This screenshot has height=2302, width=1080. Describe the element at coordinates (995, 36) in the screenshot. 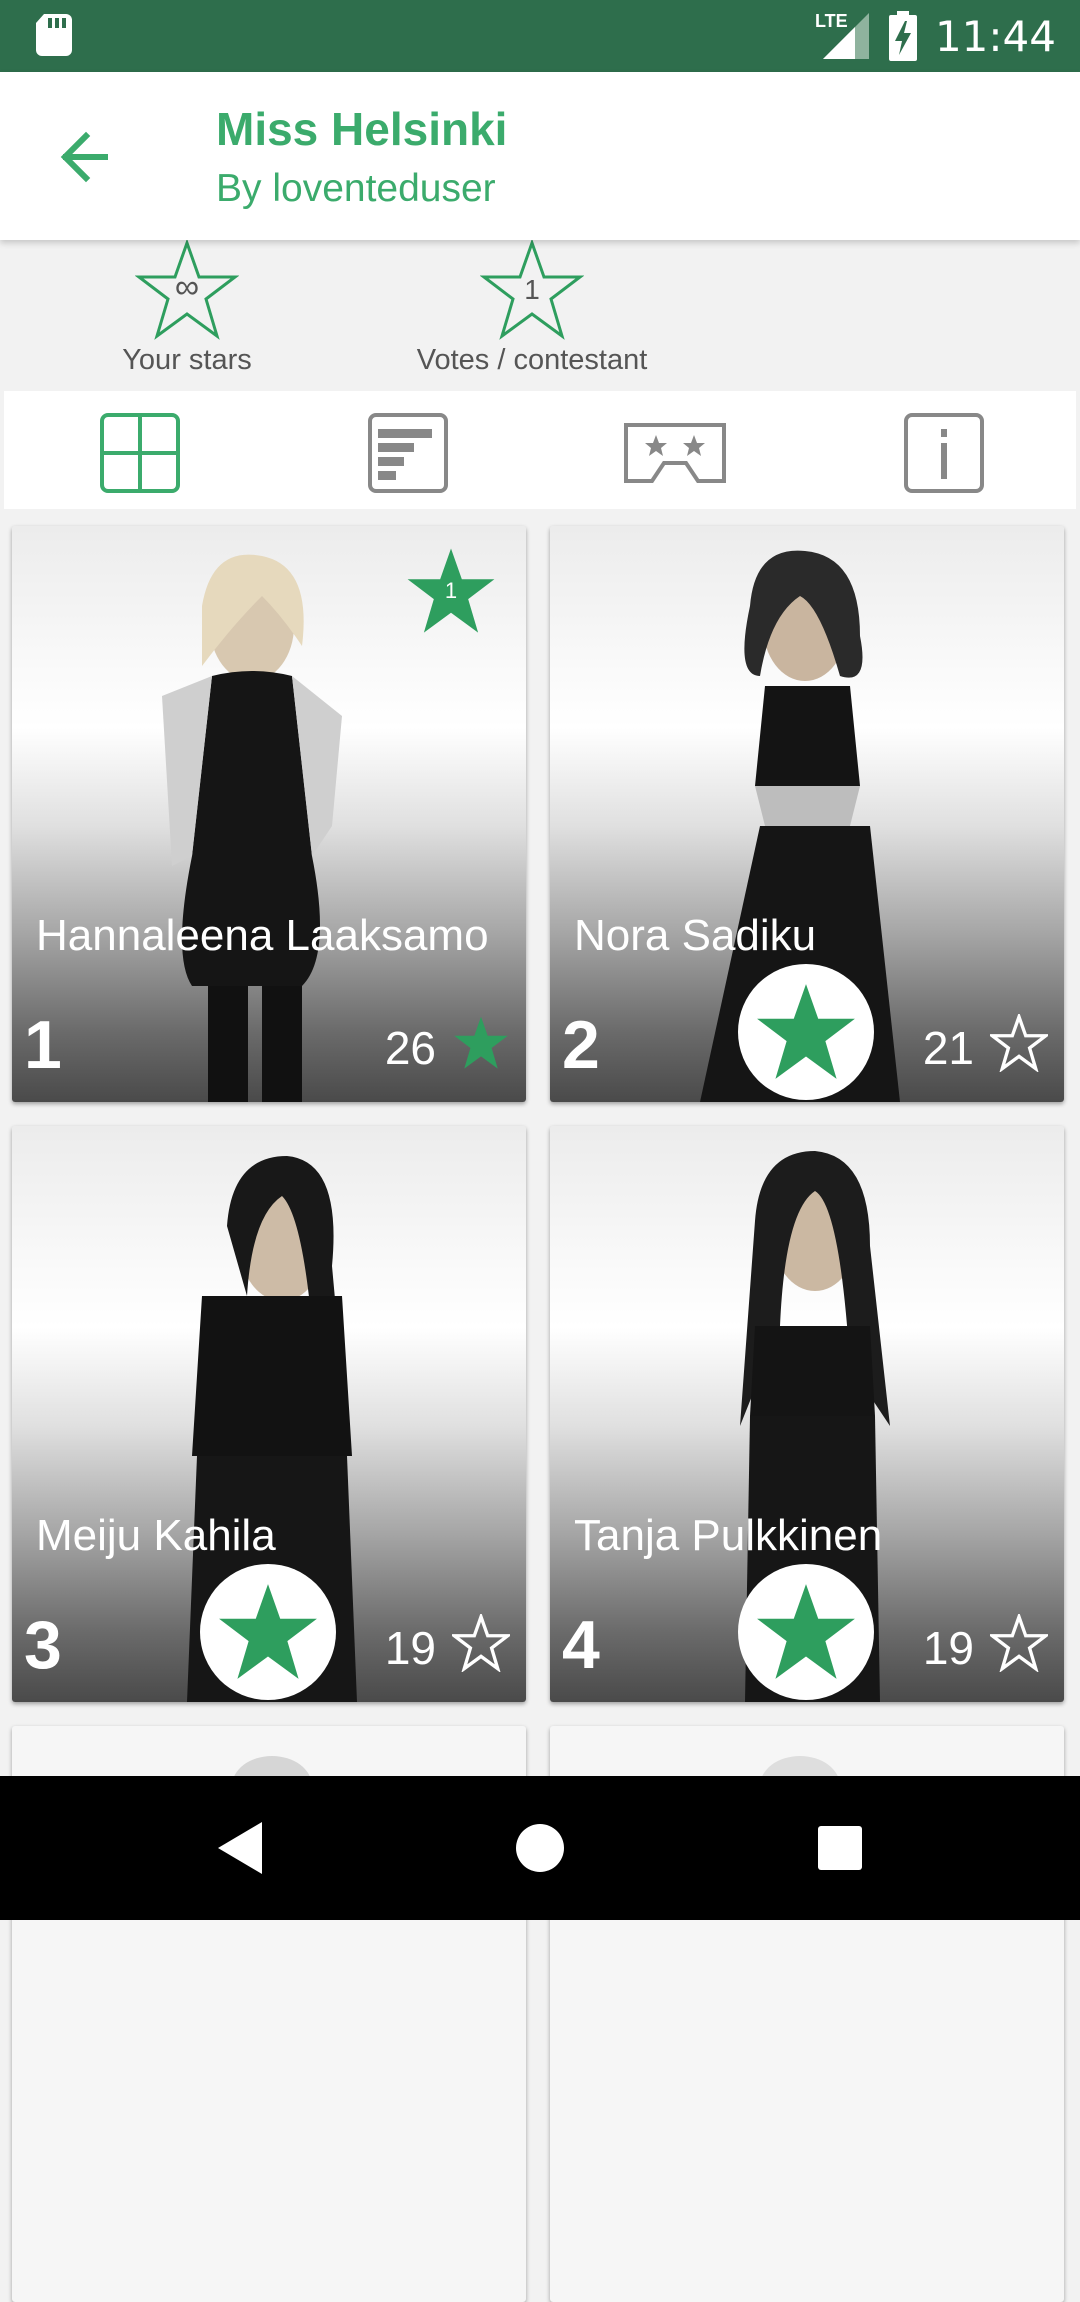

I see `clock: 11:44` at that location.